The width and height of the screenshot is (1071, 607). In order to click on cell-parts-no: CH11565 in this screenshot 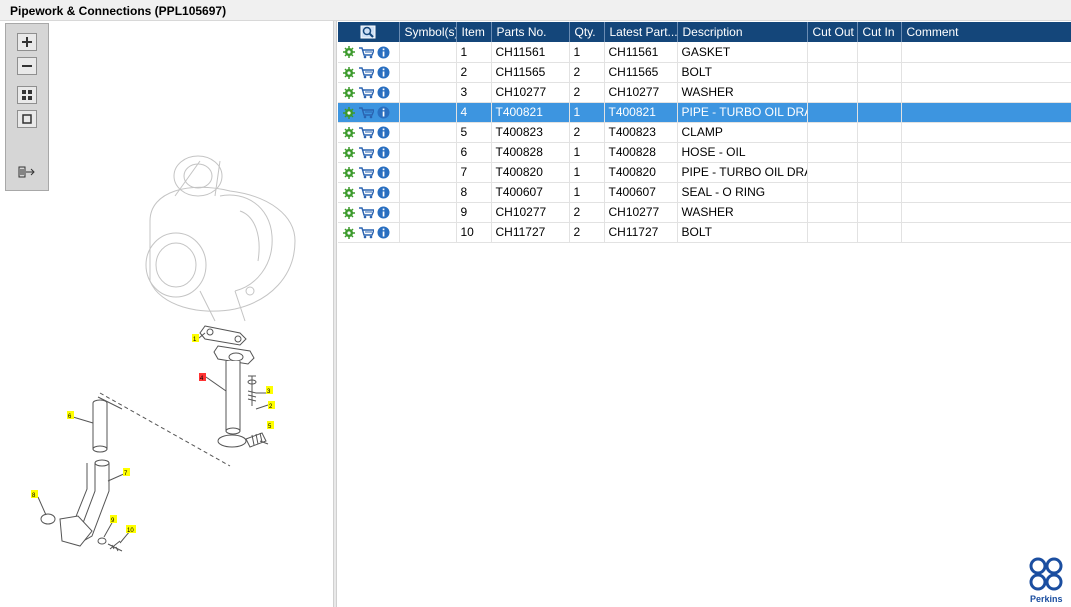, I will do `click(530, 72)`.